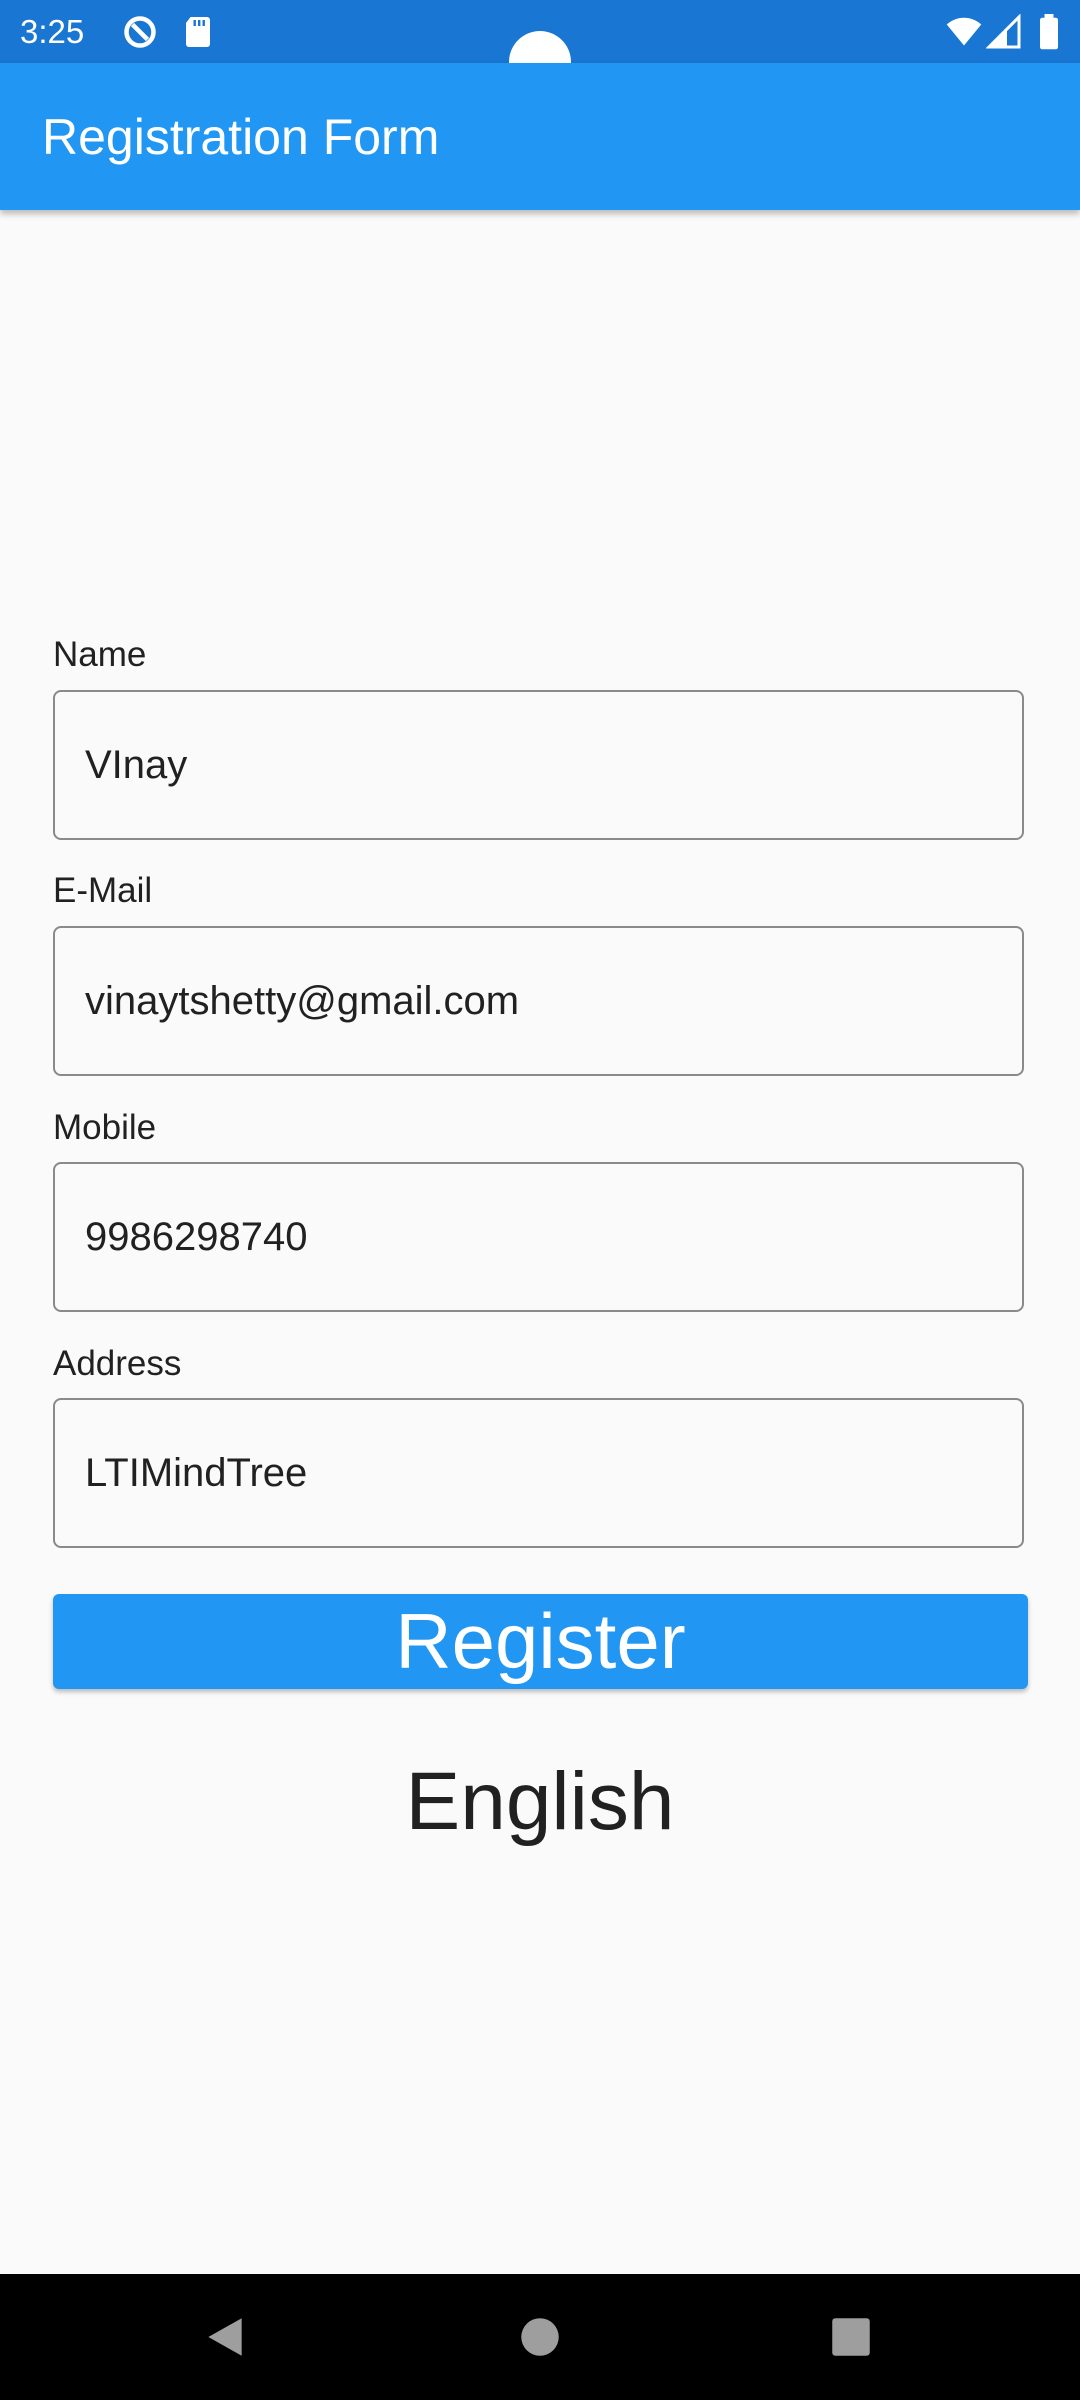  I want to click on navigation-bar, so click(540, 2337).